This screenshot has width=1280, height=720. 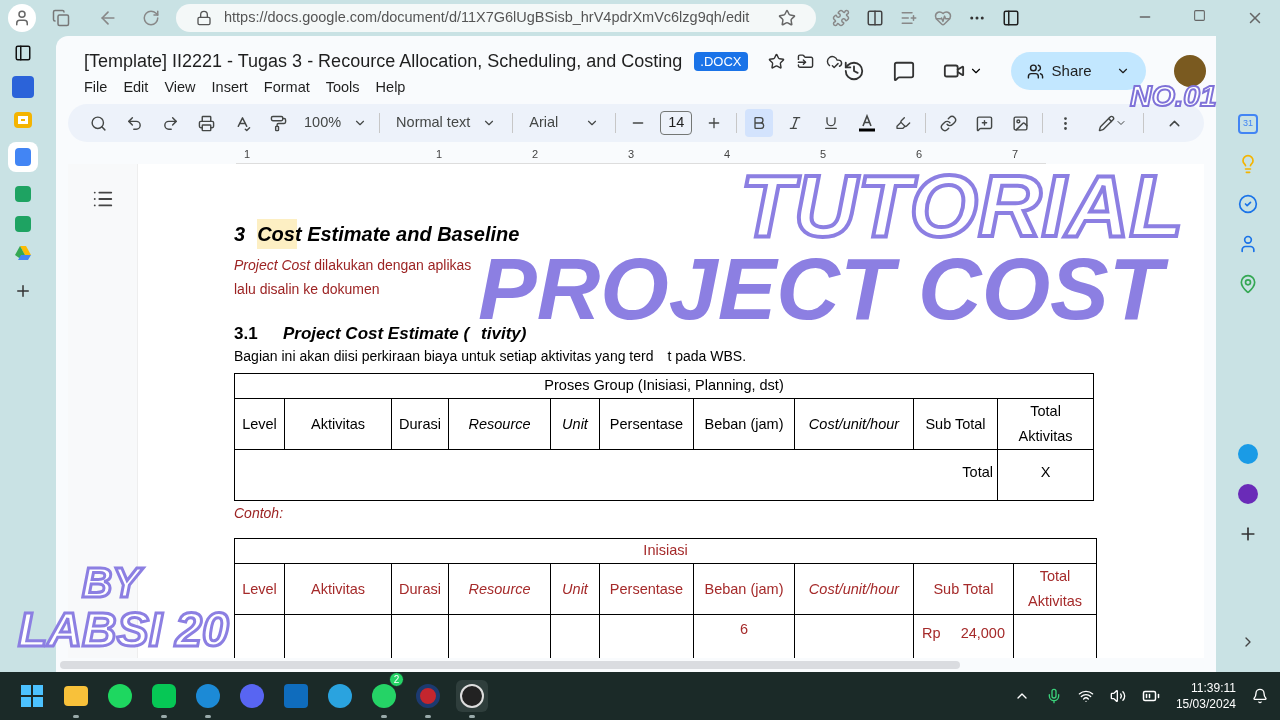 I want to click on table-cell: X, so click(x=1045, y=475).